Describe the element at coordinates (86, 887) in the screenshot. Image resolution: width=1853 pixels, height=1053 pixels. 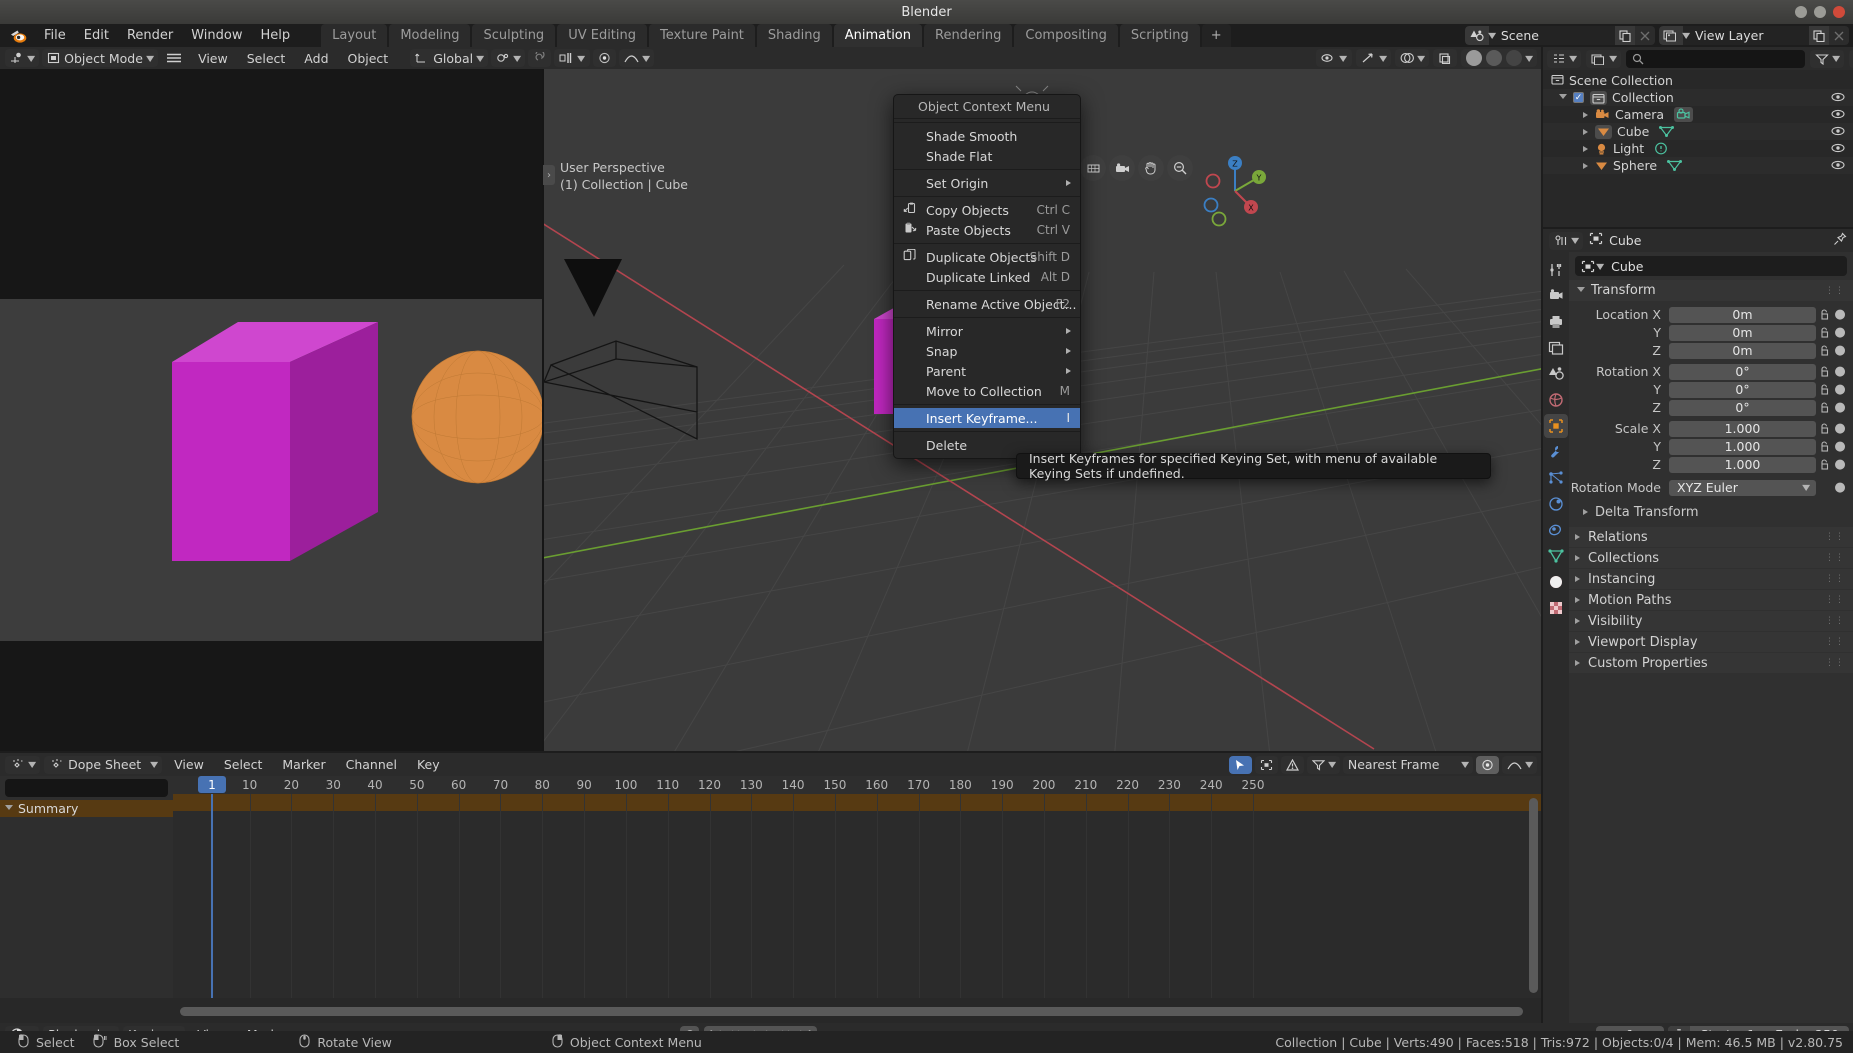
I see `dope-sheet-channel-list: Summary` at that location.